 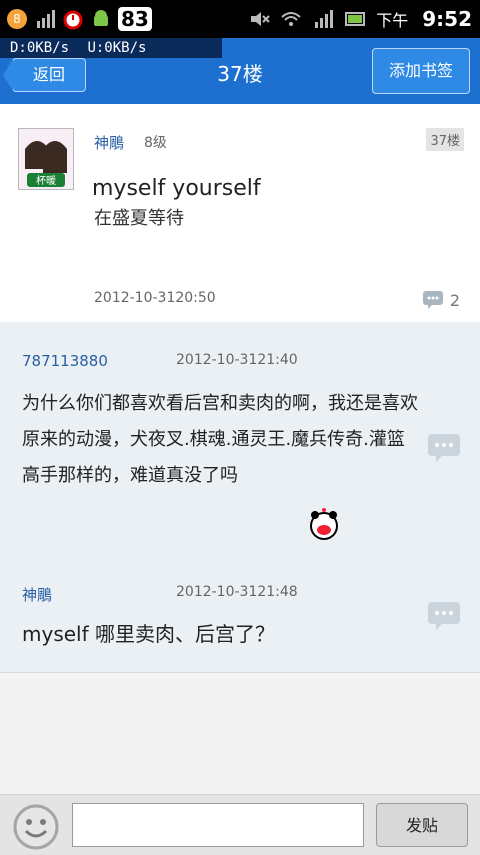 What do you see at coordinates (323, 19) in the screenshot?
I see `mobile-signal-icon` at bounding box center [323, 19].